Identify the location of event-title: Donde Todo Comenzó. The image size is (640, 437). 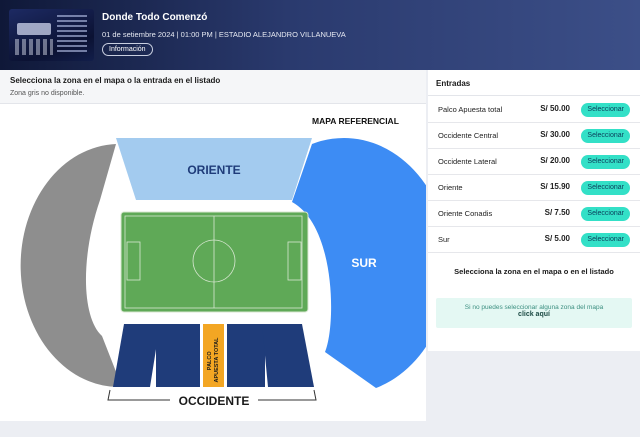
(155, 17).